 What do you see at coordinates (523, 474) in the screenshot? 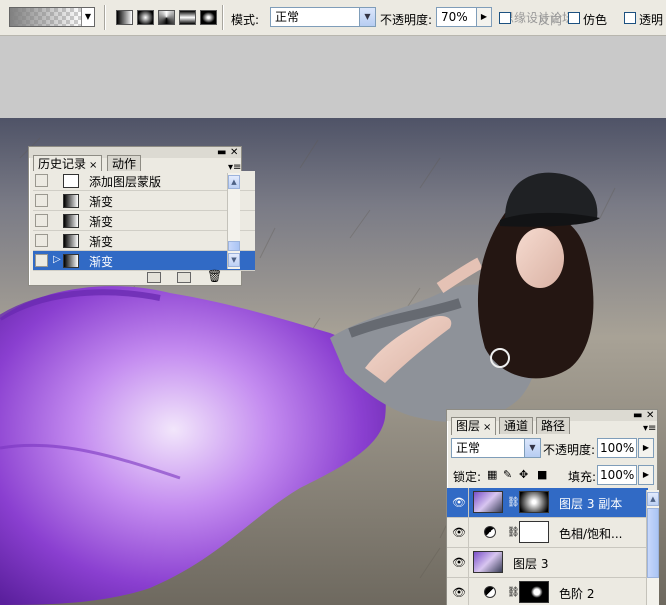
I see `lock-move-icon: ✥` at bounding box center [523, 474].